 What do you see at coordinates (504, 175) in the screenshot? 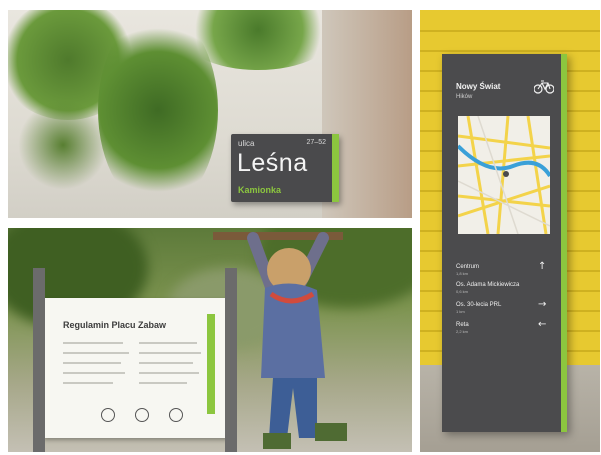
I see `district-map` at bounding box center [504, 175].